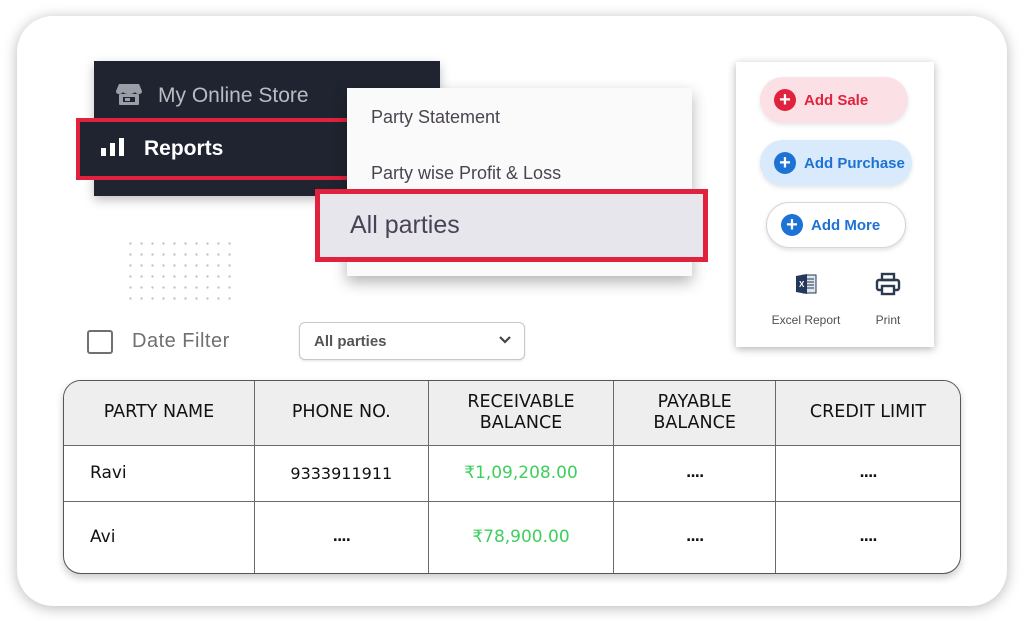  What do you see at coordinates (511, 225) in the screenshot?
I see `submenu-item-all-parties: All parties` at bounding box center [511, 225].